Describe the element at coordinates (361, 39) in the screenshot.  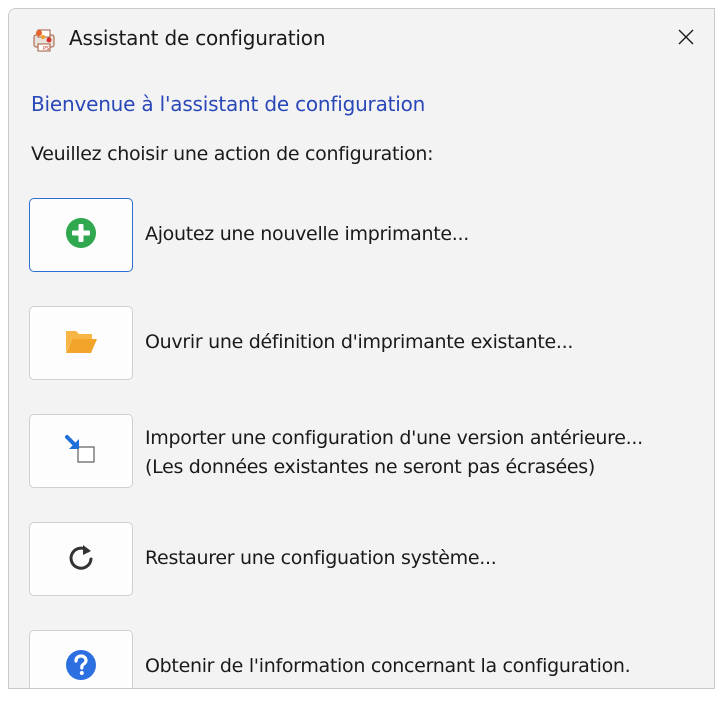
I see `title-bar: PS Assistant de configuration` at that location.